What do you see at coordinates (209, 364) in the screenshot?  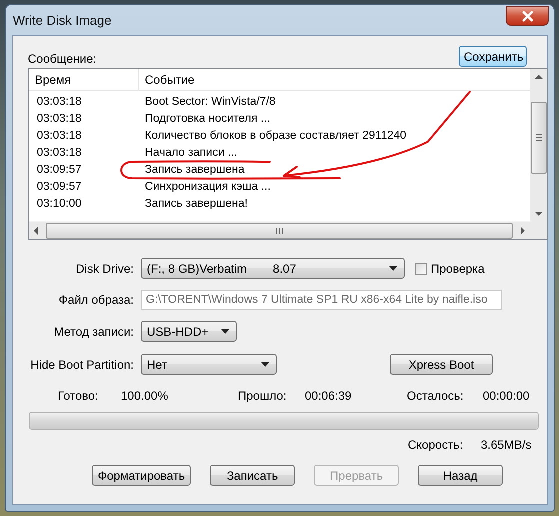 I see `hide-boot-dropdown: Нет` at bounding box center [209, 364].